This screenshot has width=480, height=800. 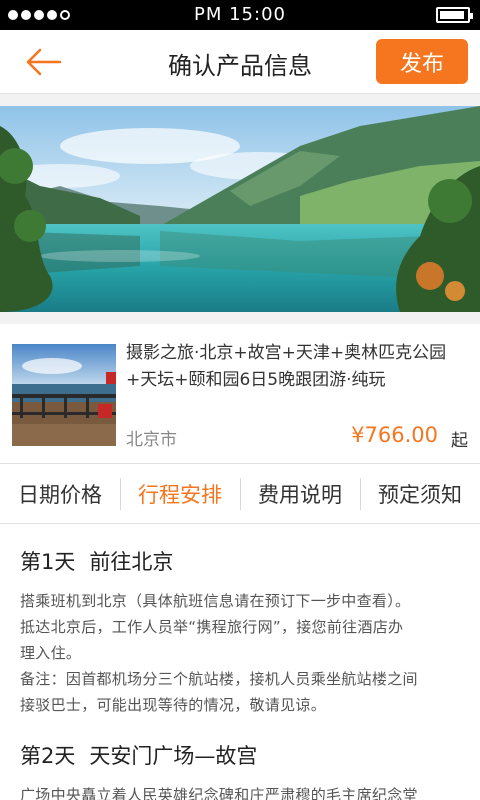 What do you see at coordinates (173, 705) in the screenshot?
I see `description-line: 接驳巴士，可能出现等待的情况，敬请见谅。` at bounding box center [173, 705].